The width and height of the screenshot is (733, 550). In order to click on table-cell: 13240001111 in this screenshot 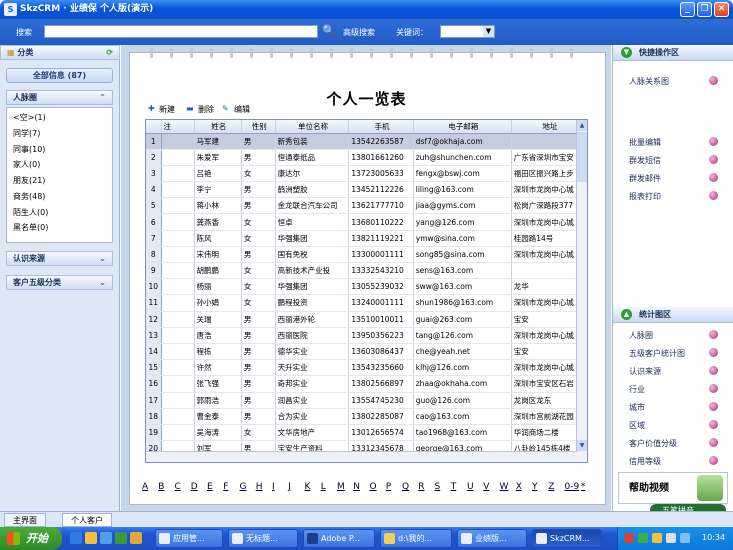, I will do `click(381, 303)`.